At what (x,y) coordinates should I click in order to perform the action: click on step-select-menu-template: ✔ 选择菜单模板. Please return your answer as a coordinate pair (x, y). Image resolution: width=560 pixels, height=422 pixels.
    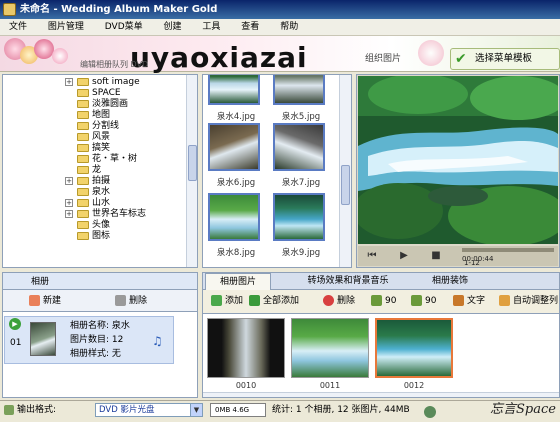
    Looking at the image, I should click on (505, 59).